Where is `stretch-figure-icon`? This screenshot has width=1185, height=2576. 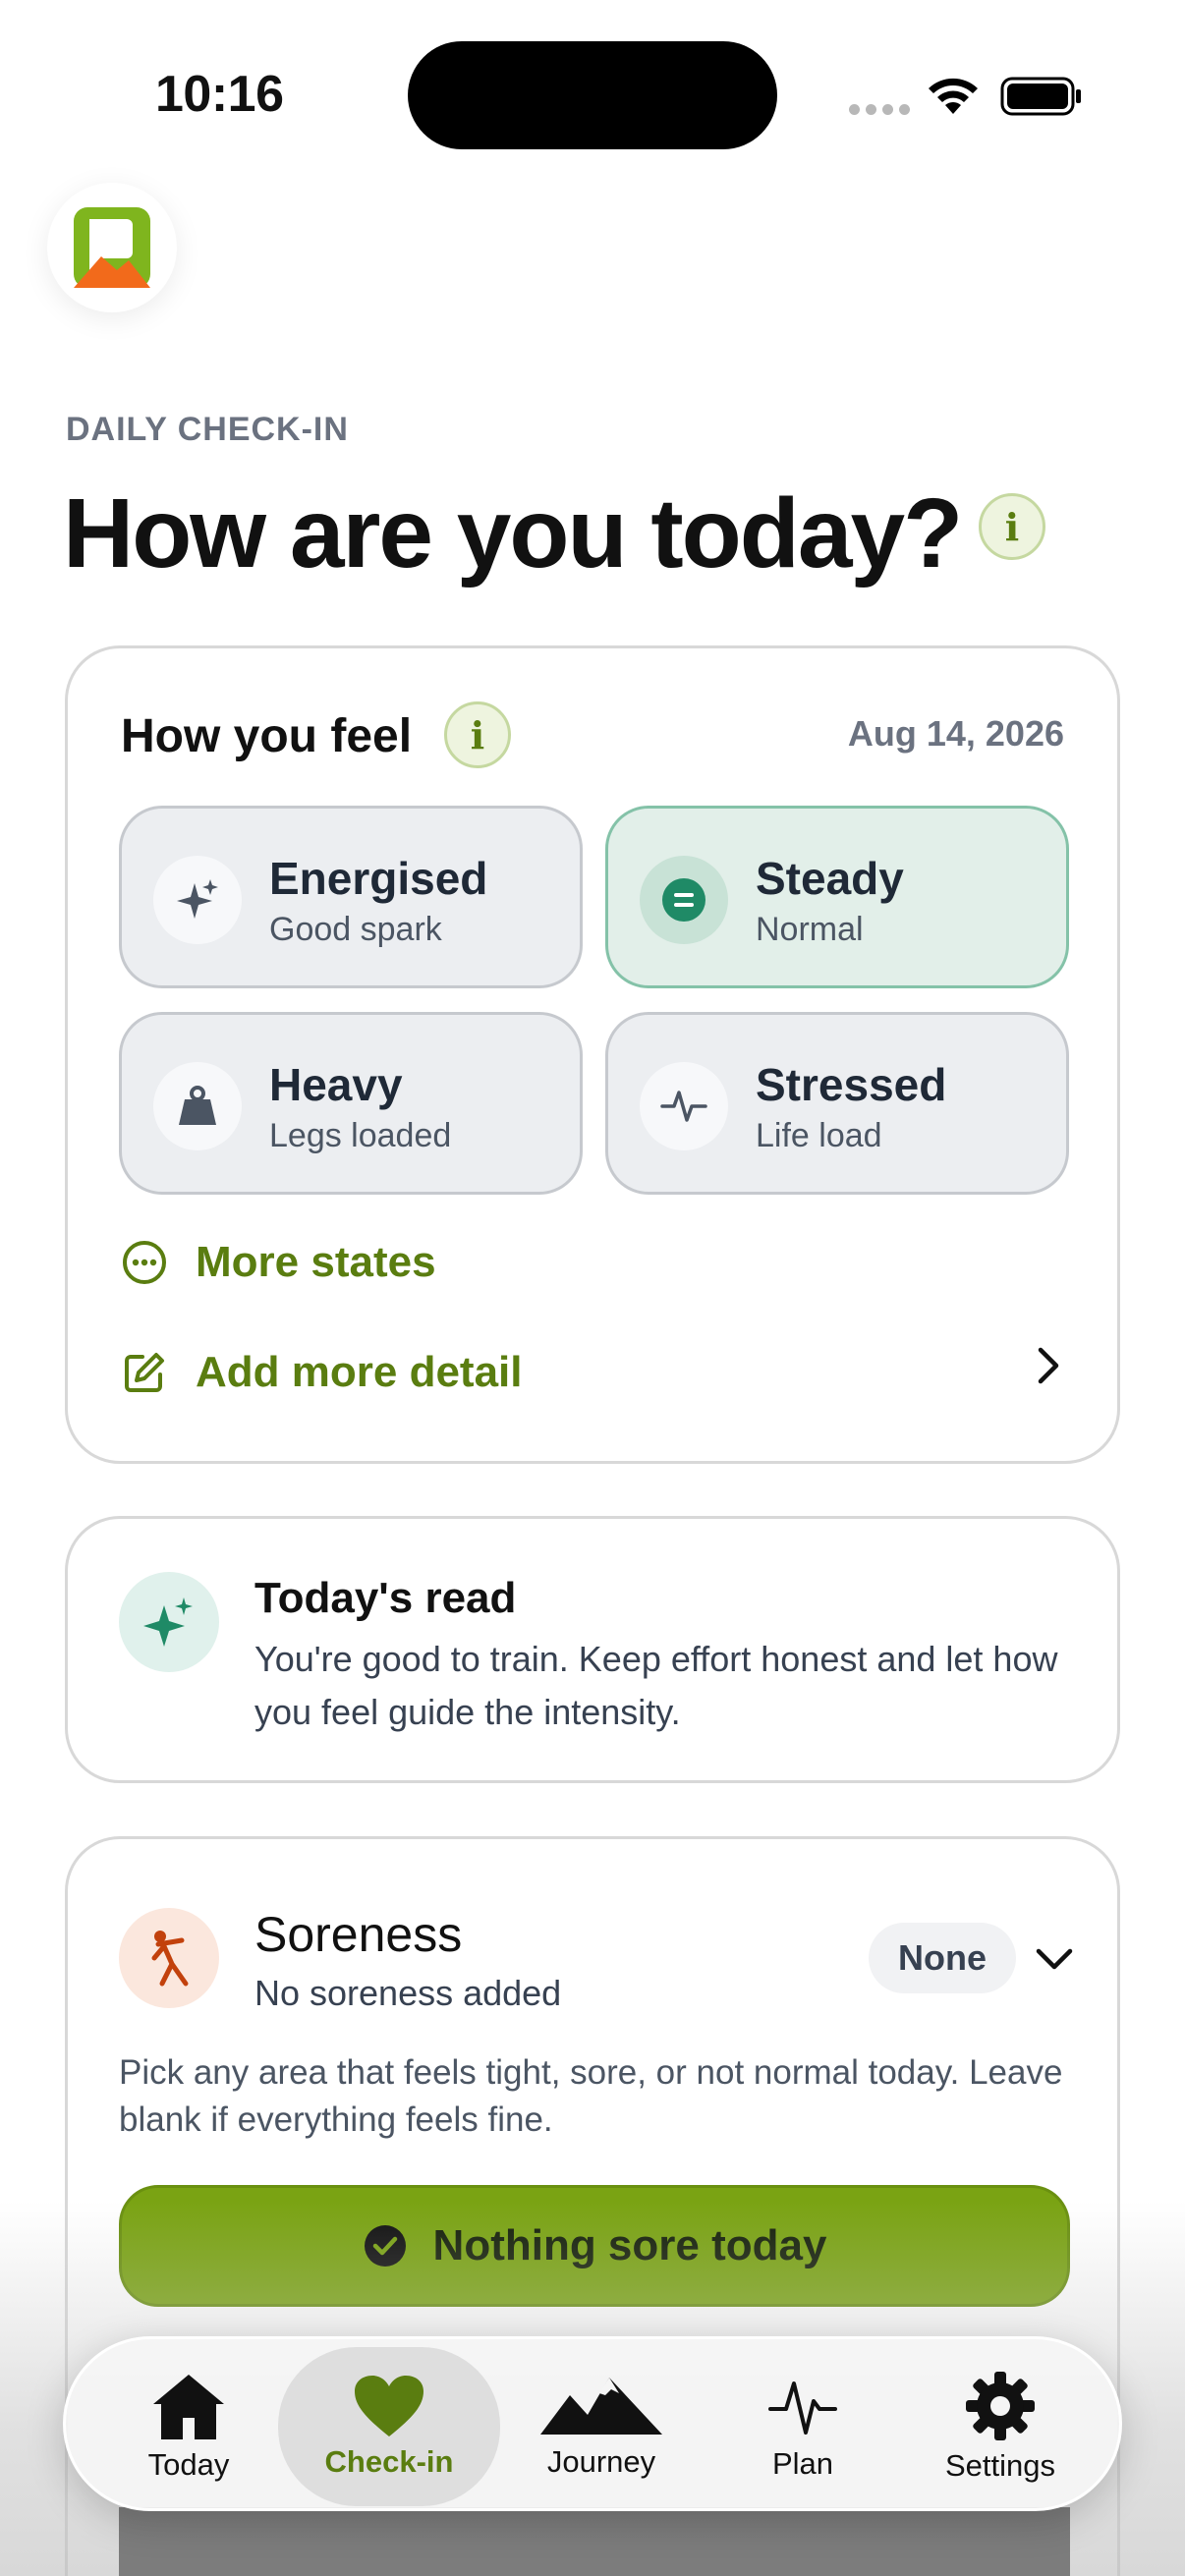
stretch-figure-icon is located at coordinates (169, 1958).